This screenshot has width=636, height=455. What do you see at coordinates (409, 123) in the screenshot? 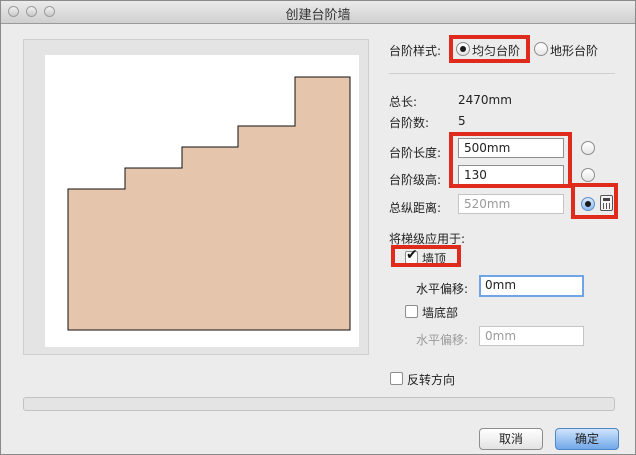
I see `step-count-label: 台阶数:` at bounding box center [409, 123].